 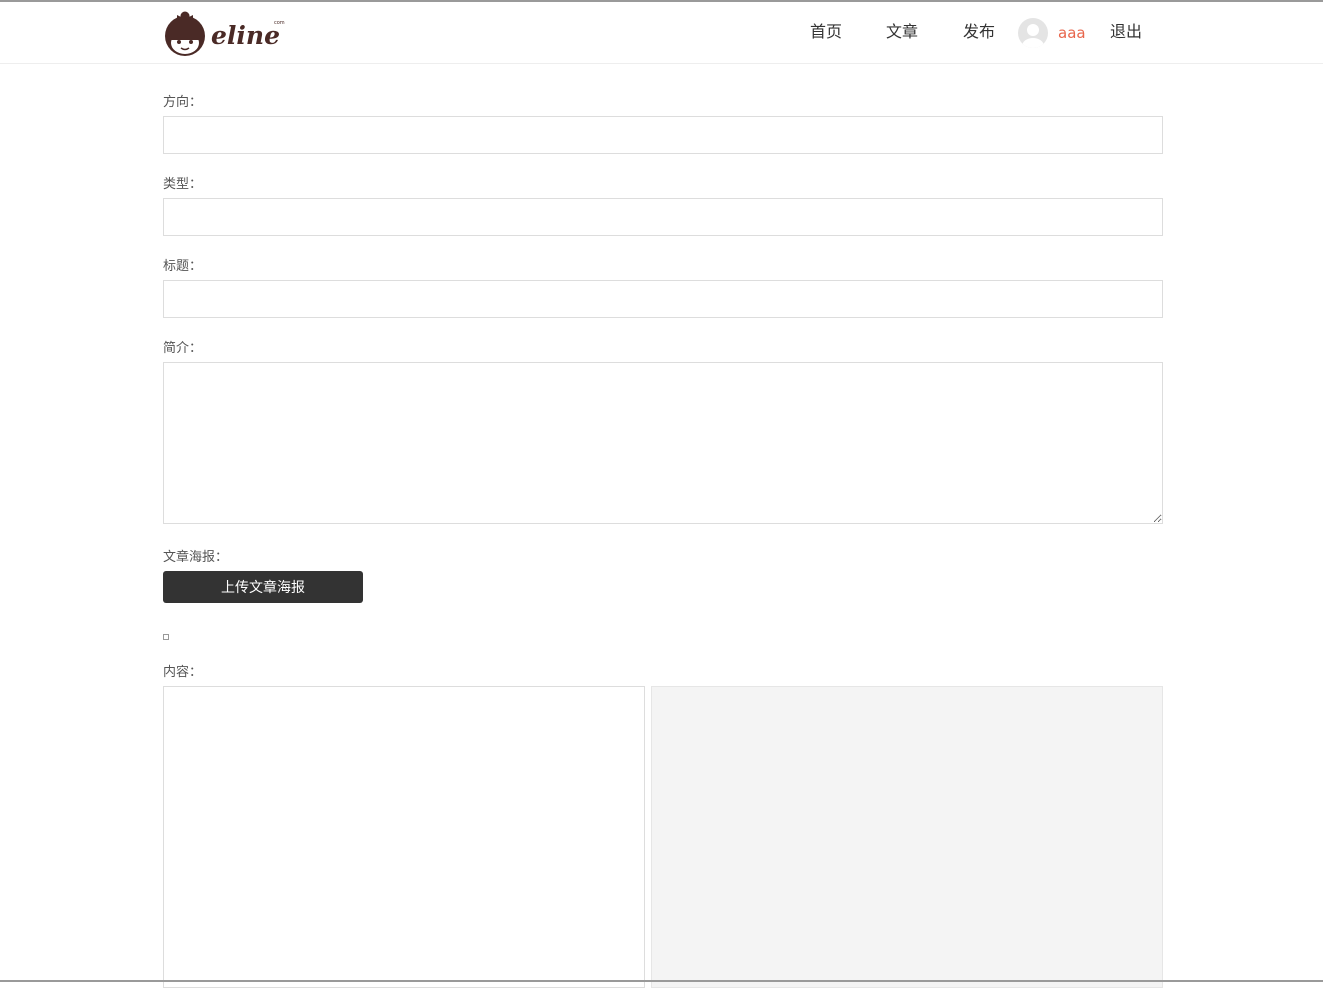 I want to click on content-label: 内容：, so click(x=183, y=672).